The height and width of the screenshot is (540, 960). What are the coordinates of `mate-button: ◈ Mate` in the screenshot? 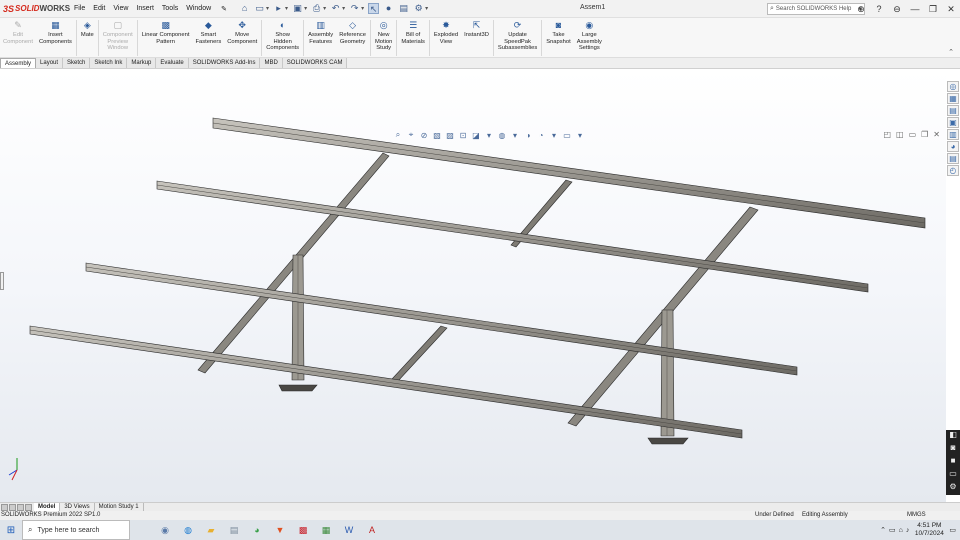 It's located at (87, 28).